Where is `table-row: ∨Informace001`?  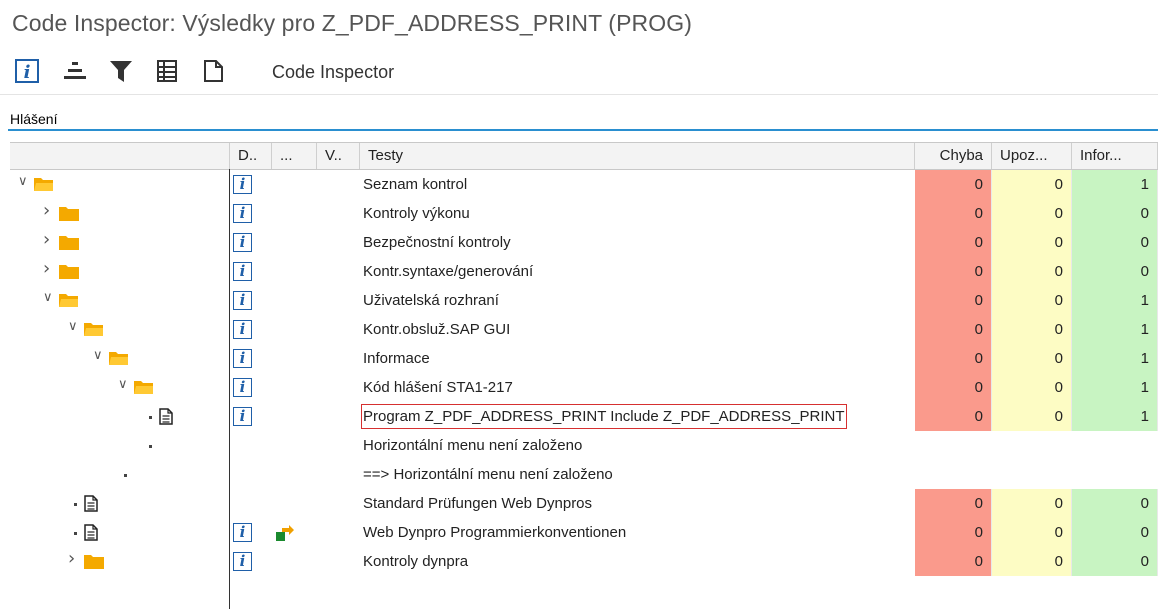
table-row: ∨Informace001 is located at coordinates (584, 358).